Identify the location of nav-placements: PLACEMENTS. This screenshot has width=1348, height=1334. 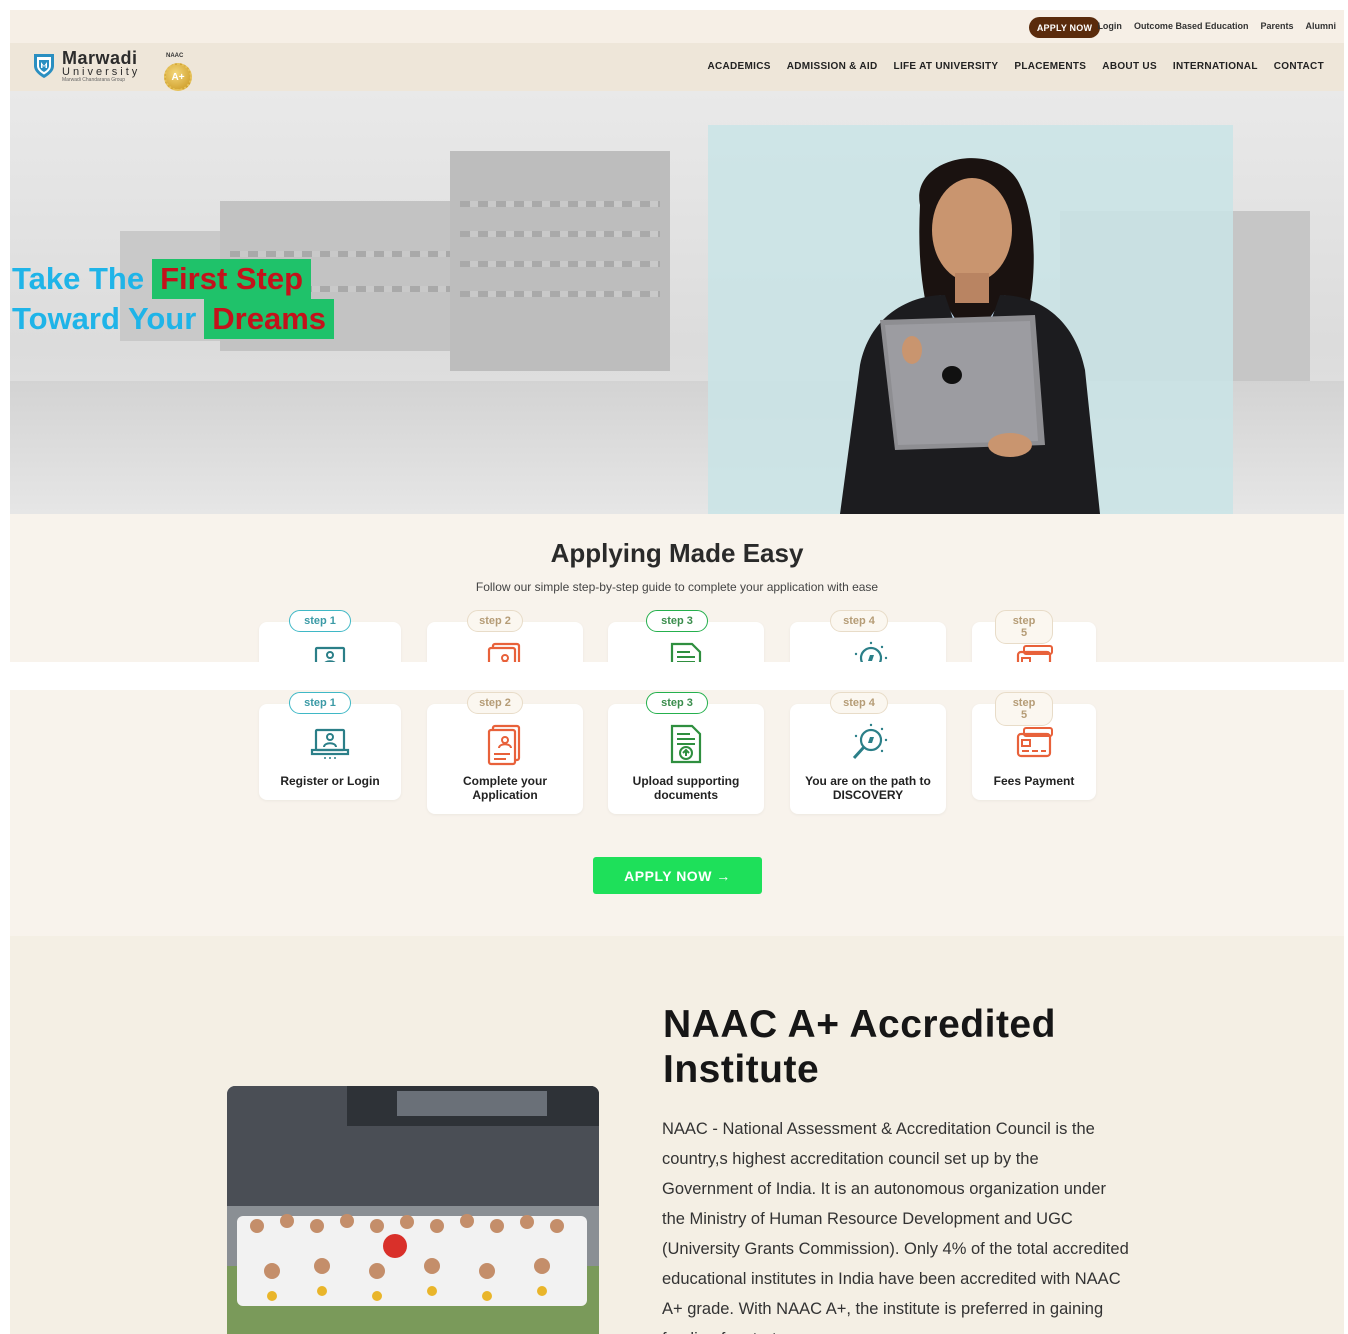
(1050, 66).